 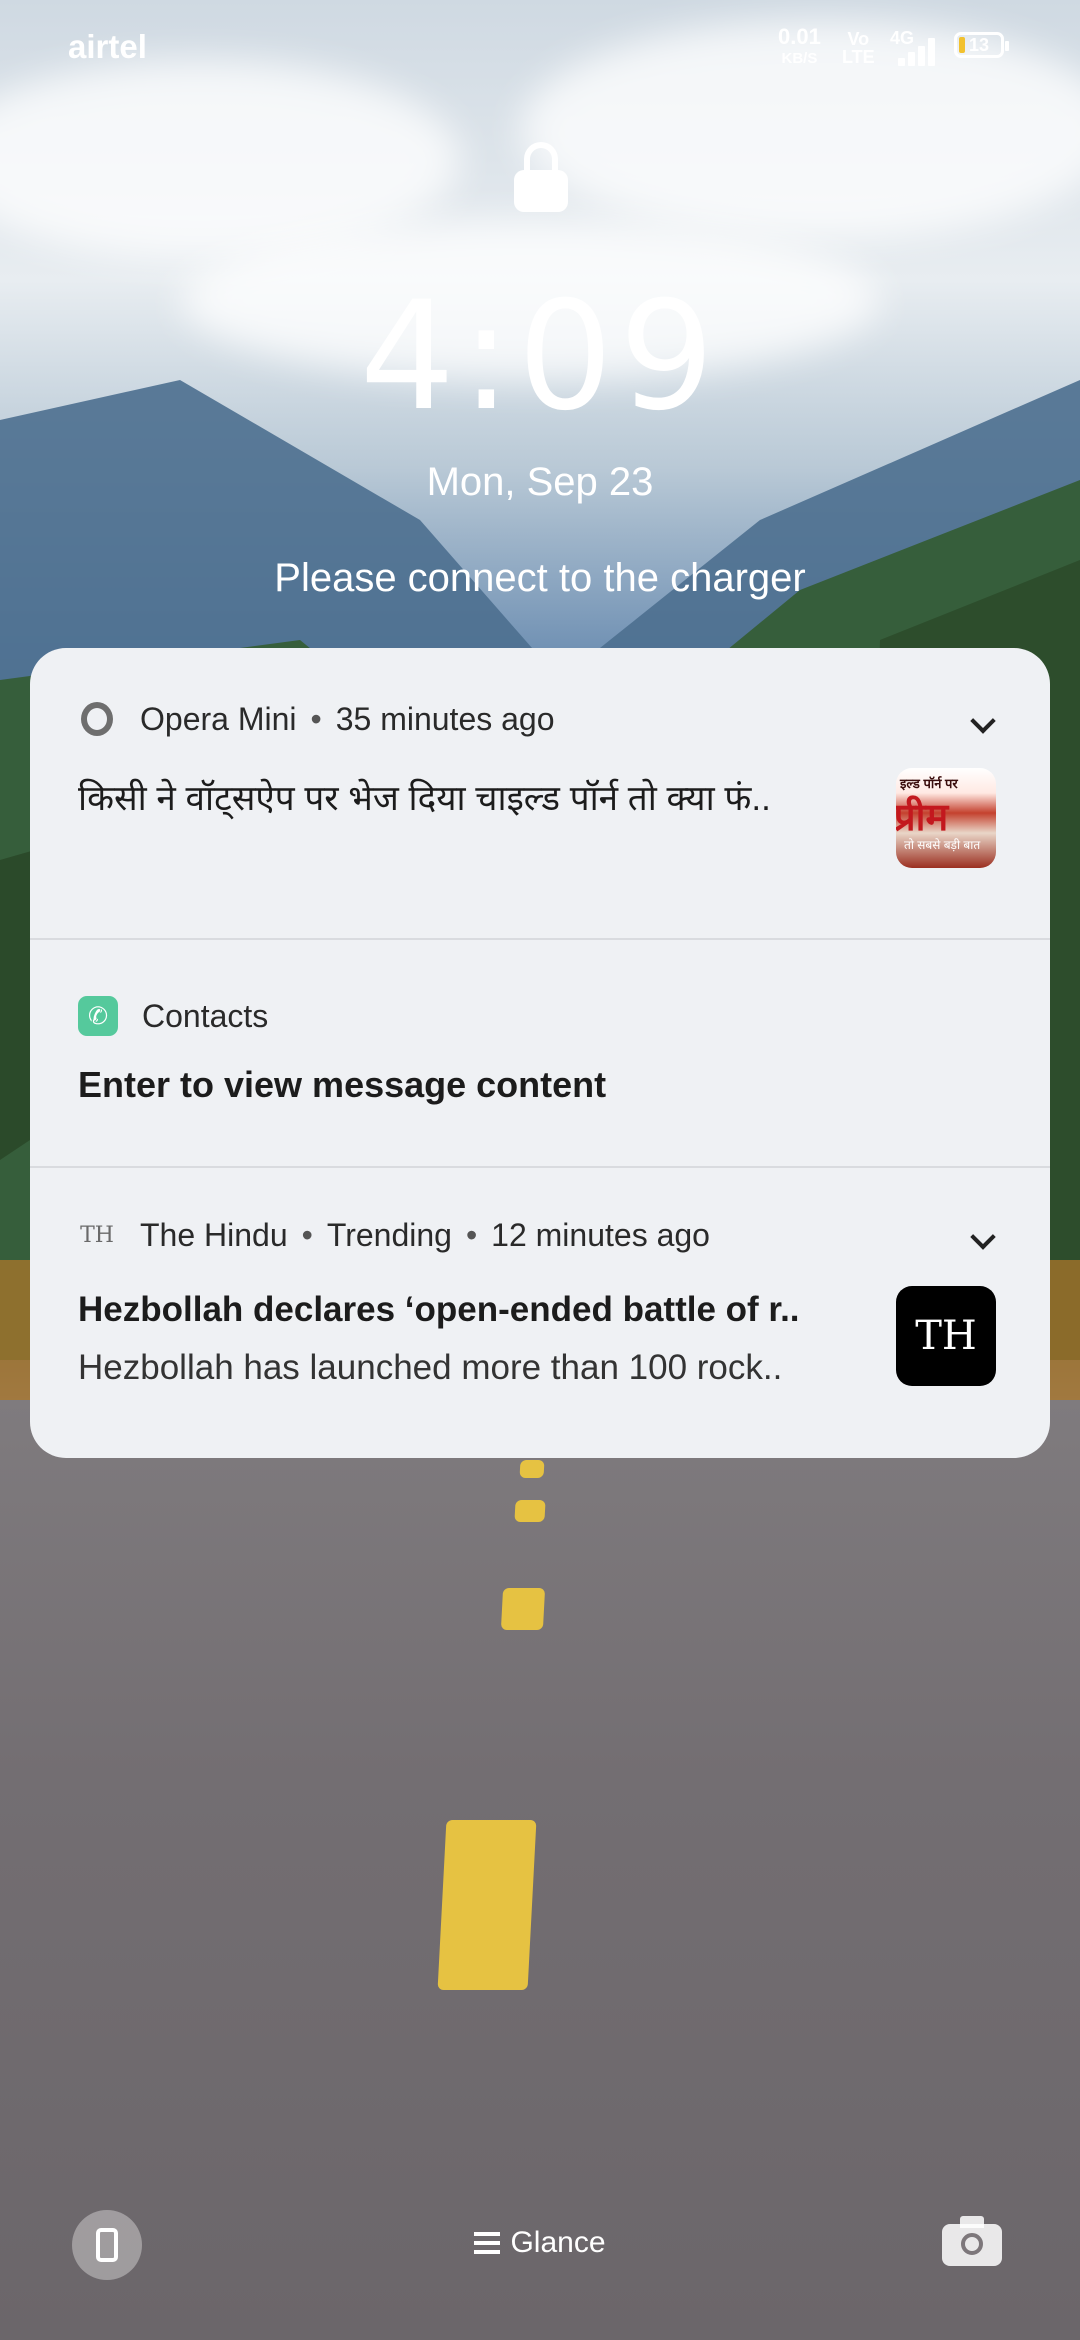 What do you see at coordinates (445, 718) in the screenshot?
I see `notification-time: 35 minutes ago` at bounding box center [445, 718].